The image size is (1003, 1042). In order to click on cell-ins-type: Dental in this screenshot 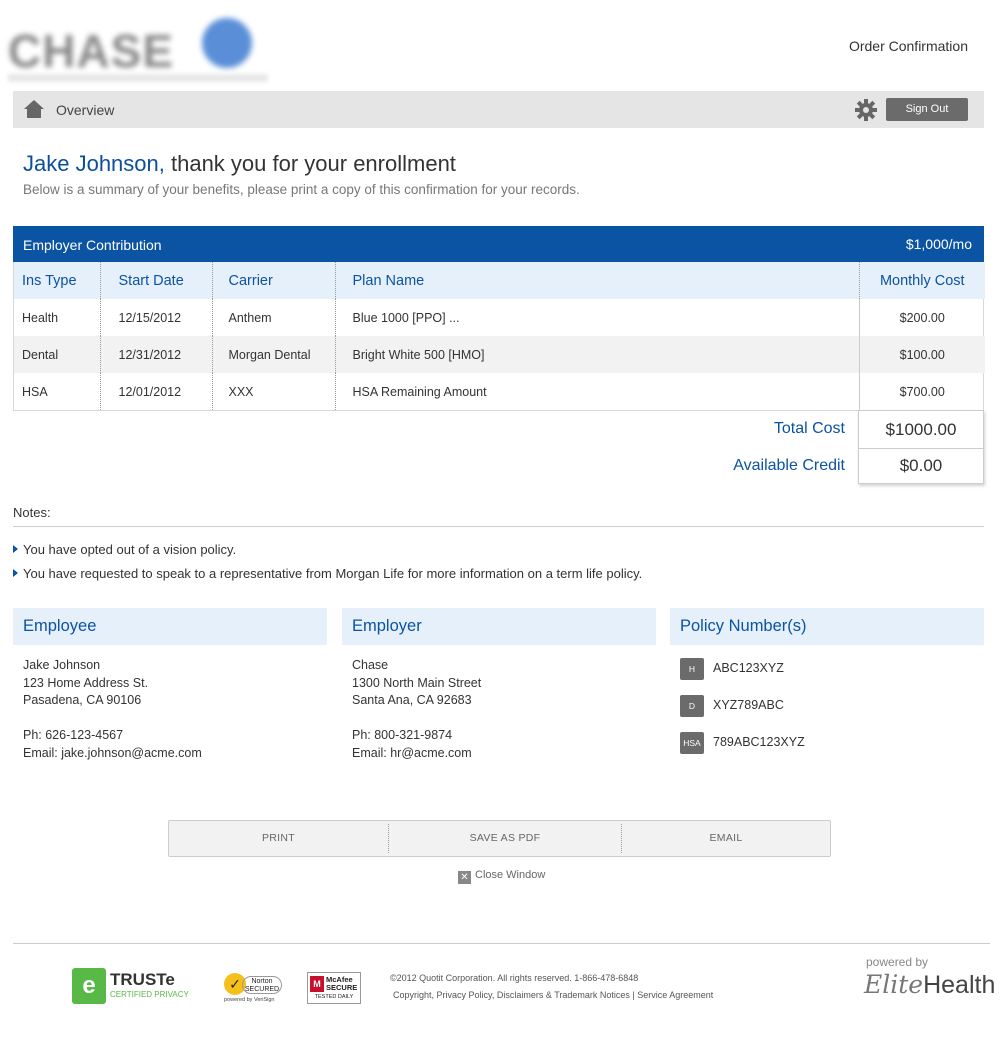, I will do `click(57, 354)`.